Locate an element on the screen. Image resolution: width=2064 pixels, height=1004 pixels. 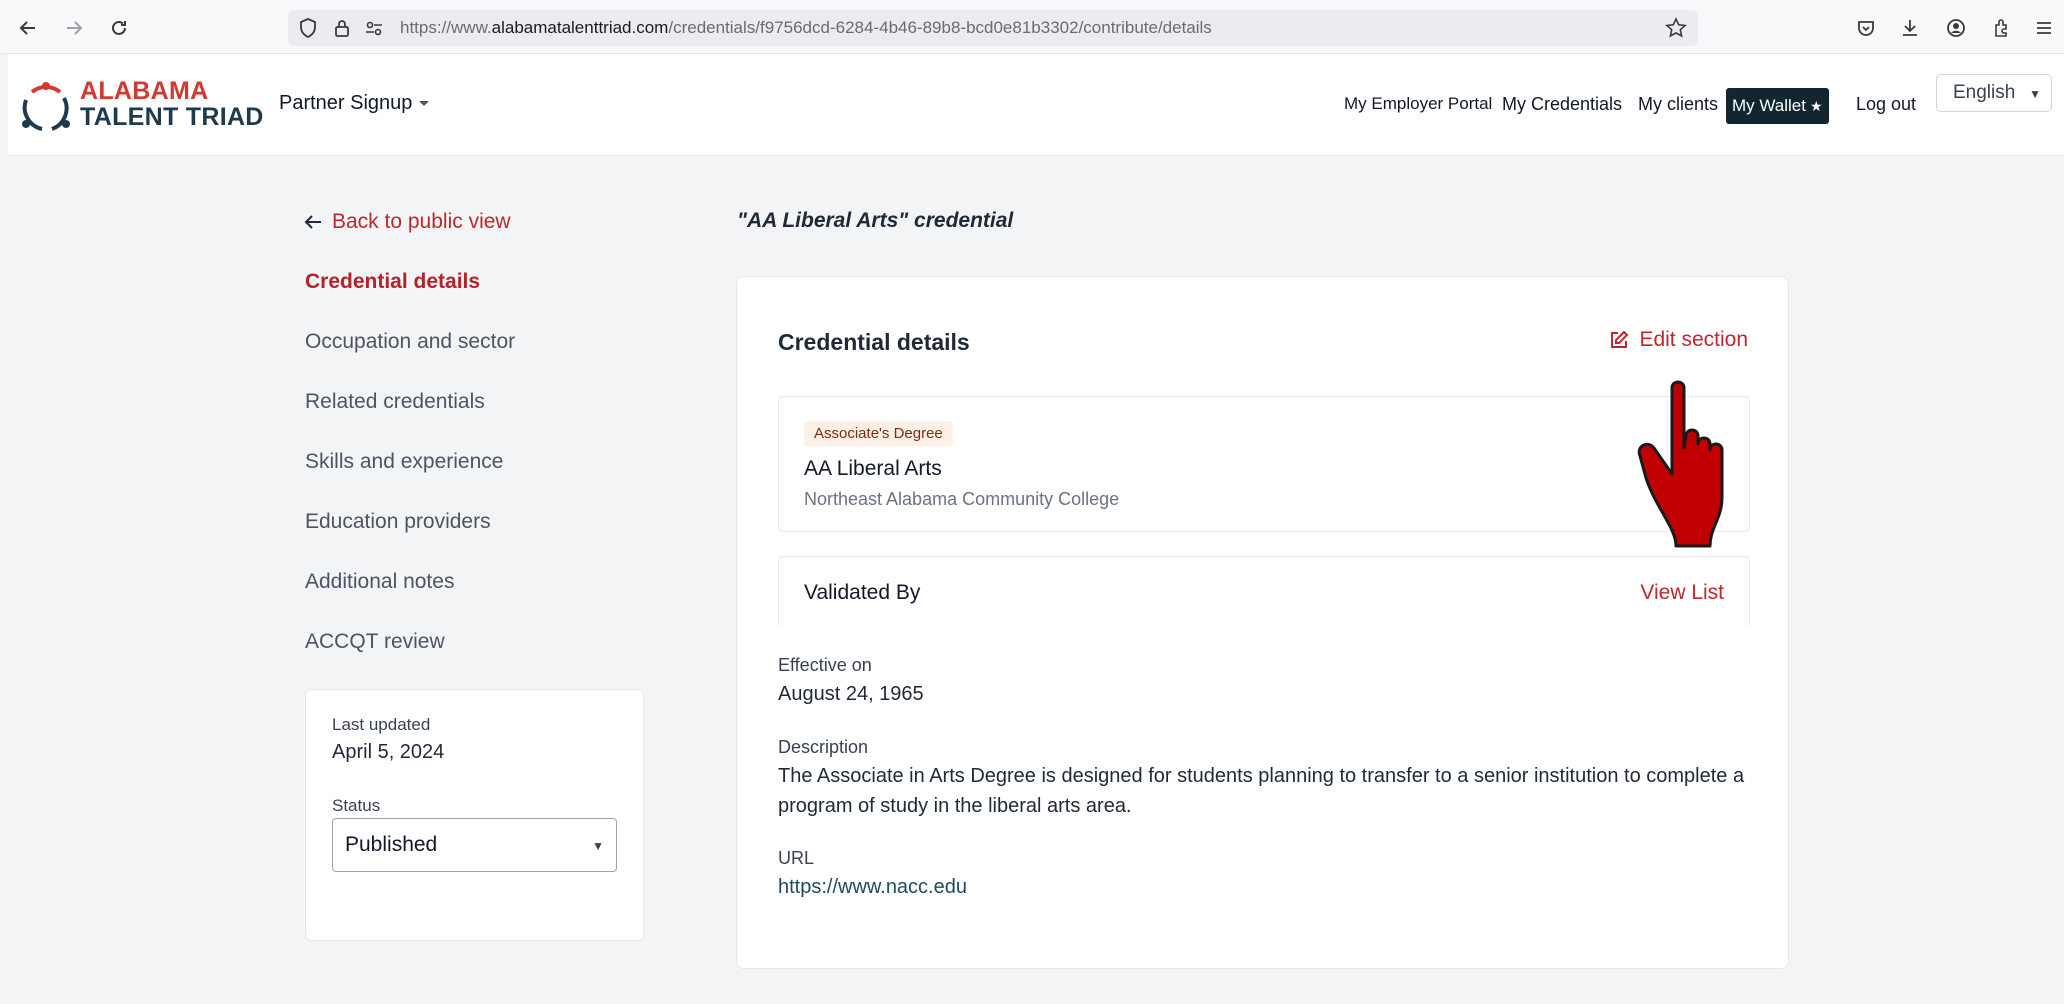
credential-college: Northeast Alabama Community College is located at coordinates (962, 499).